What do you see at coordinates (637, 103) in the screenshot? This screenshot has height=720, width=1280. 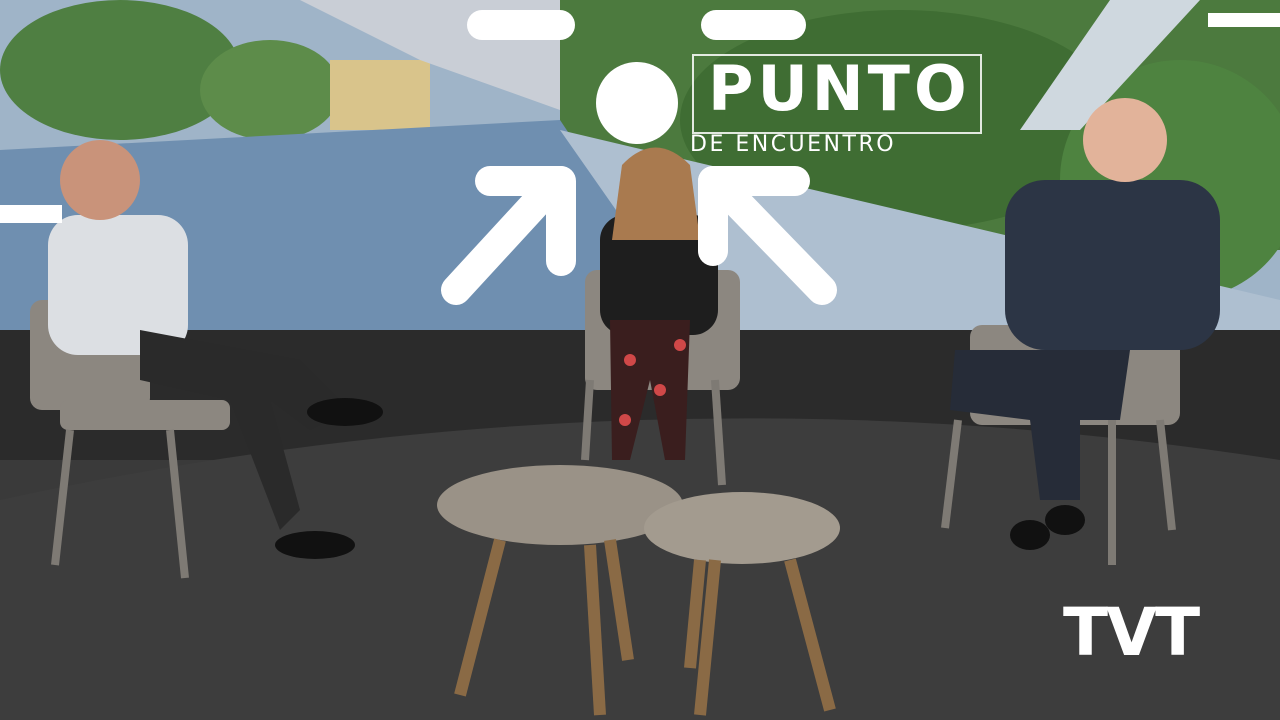 I see `logo-circle` at bounding box center [637, 103].